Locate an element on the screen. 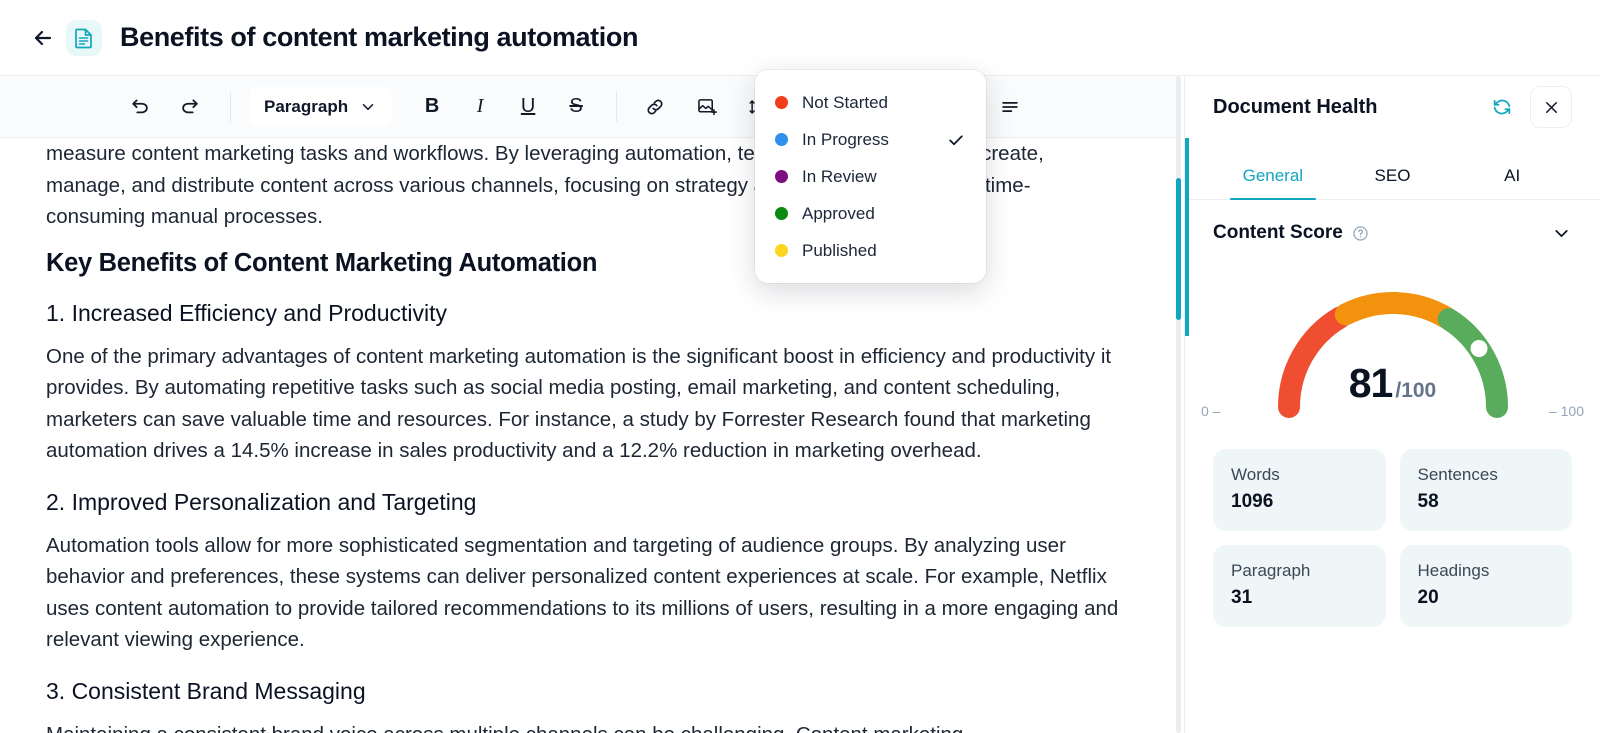 The height and width of the screenshot is (733, 1600). content-score-title: Content Score is located at coordinates (1278, 232).